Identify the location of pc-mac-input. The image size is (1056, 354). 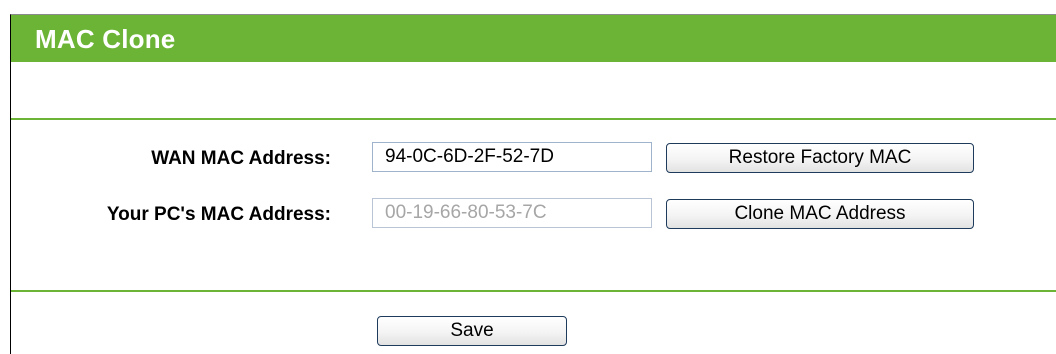
(512, 213).